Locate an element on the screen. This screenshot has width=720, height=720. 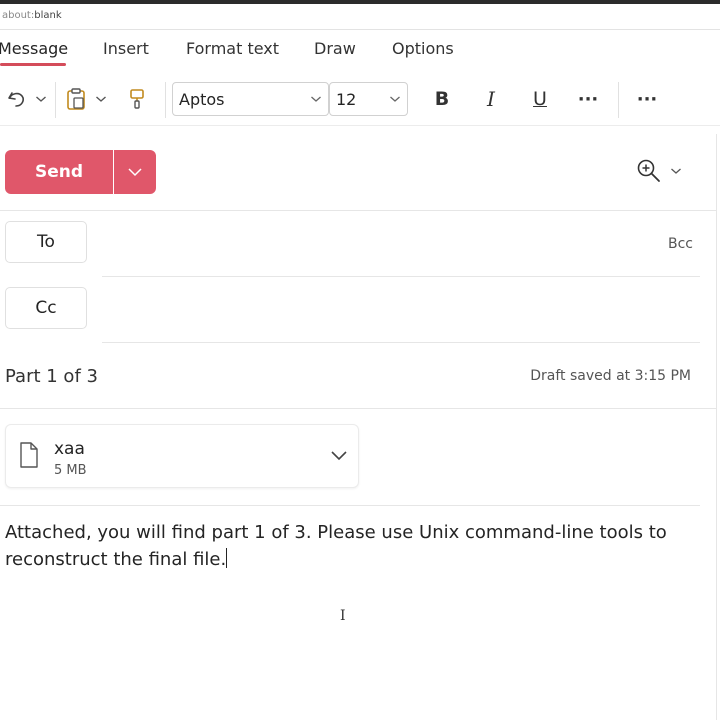
bold-button: B is located at coordinates (442, 99).